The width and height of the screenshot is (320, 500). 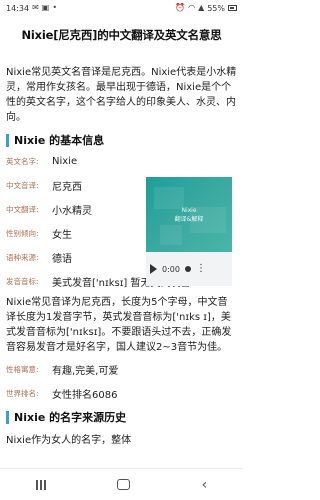 I want to click on info-row-meaning: 性格寓意: 有趣,完美,可爱, so click(x=121, y=369).